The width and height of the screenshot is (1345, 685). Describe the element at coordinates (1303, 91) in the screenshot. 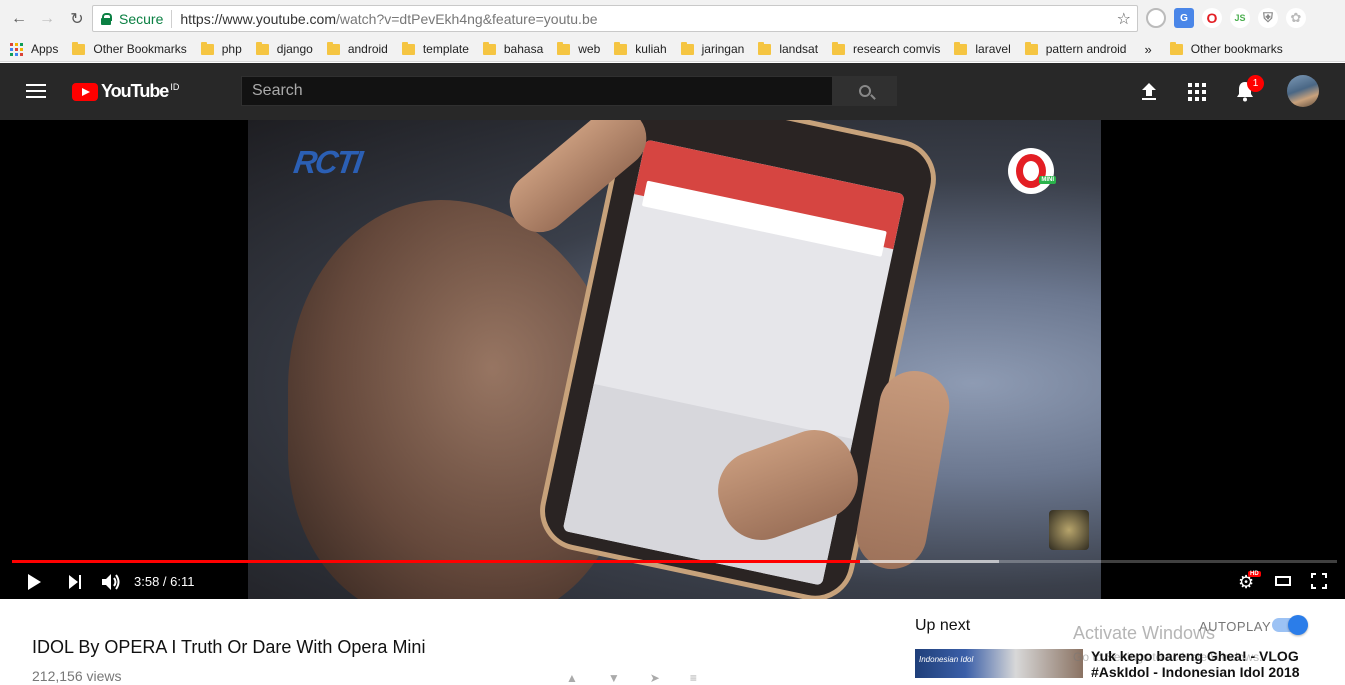

I see `avatar` at that location.